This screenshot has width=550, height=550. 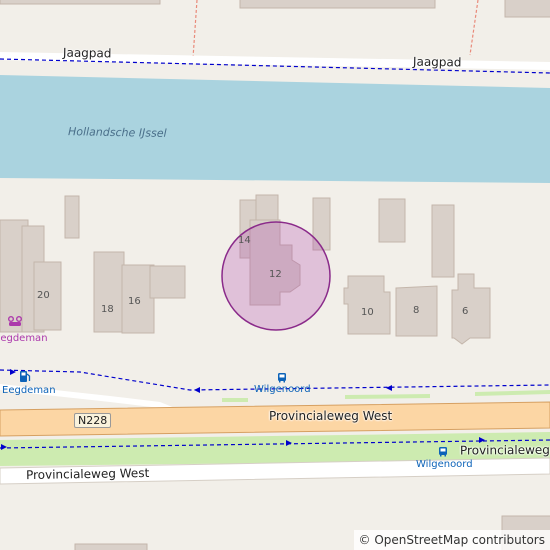 What do you see at coordinates (282, 390) in the screenshot?
I see `poi-label-wilgenoord: Wilgenoord` at bounding box center [282, 390].